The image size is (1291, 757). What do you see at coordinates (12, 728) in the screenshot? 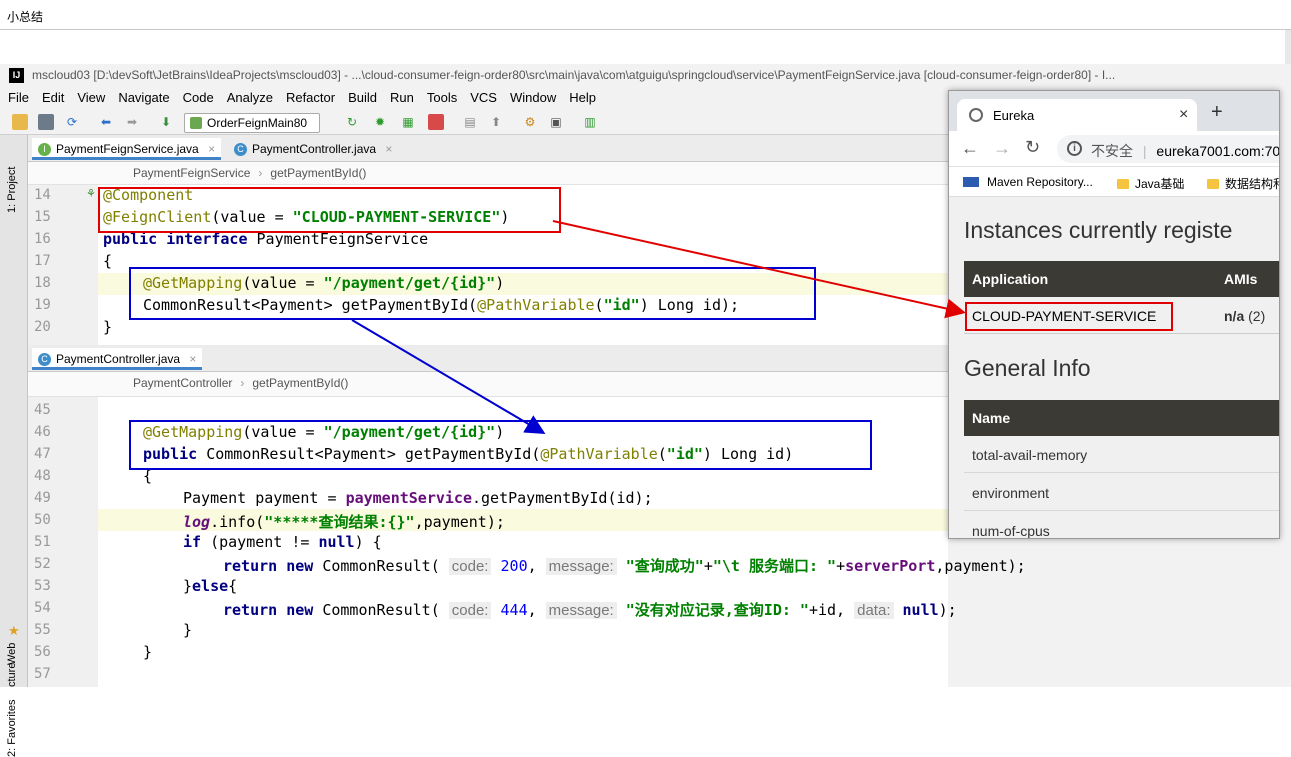
I see `favorites-tool-button: 2: Favorites` at bounding box center [12, 728].